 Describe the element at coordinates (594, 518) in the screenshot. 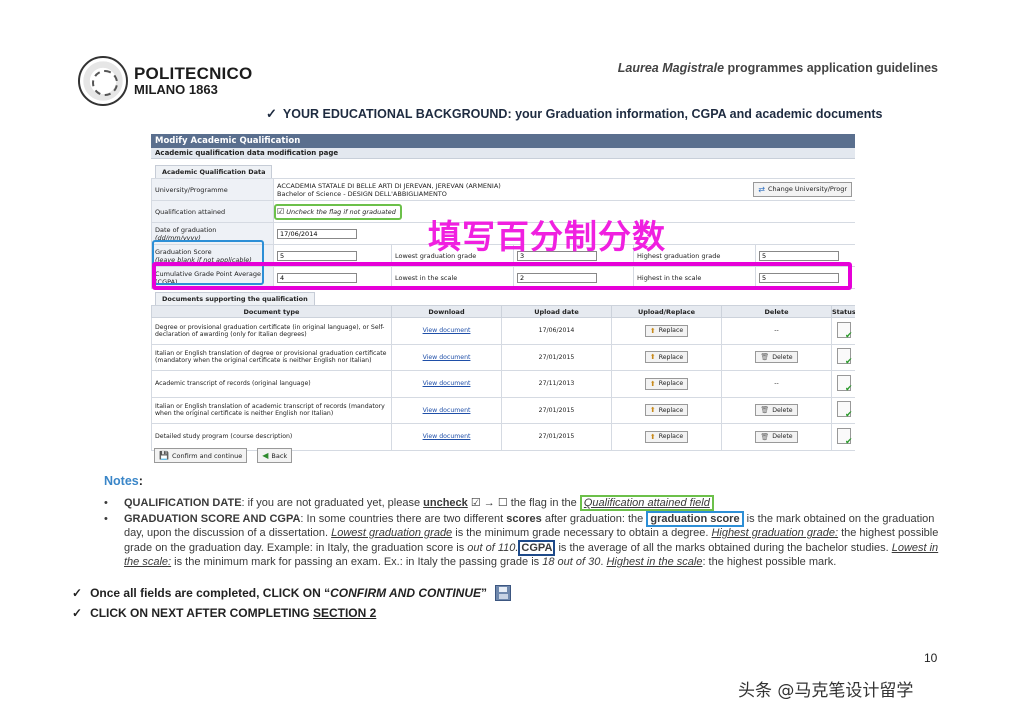

I see `note2-text-b: after graduation: the` at that location.